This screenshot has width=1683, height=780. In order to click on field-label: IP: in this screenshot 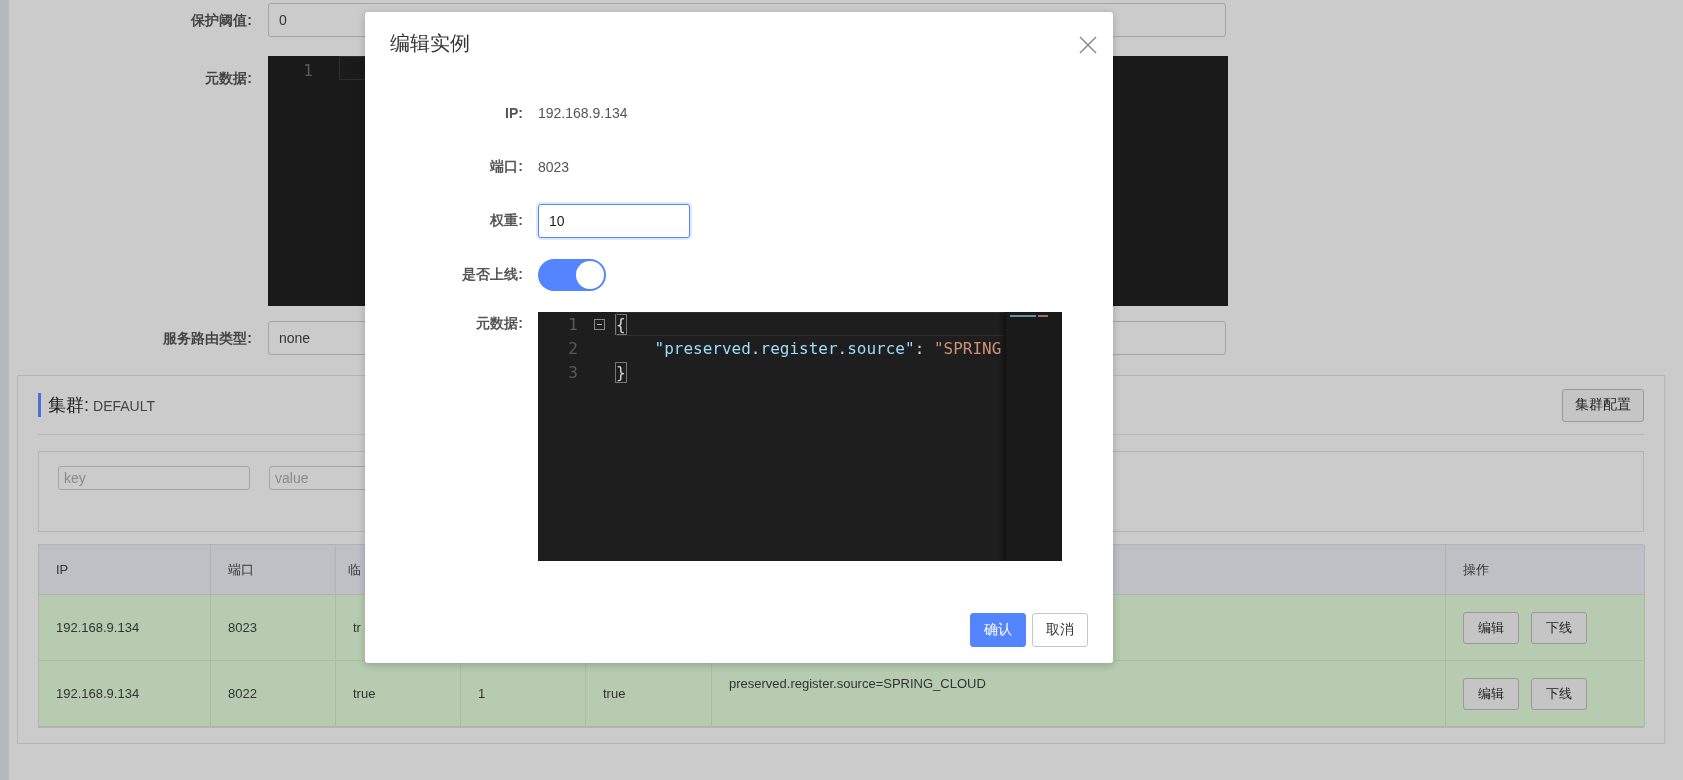, I will do `click(513, 113)`.